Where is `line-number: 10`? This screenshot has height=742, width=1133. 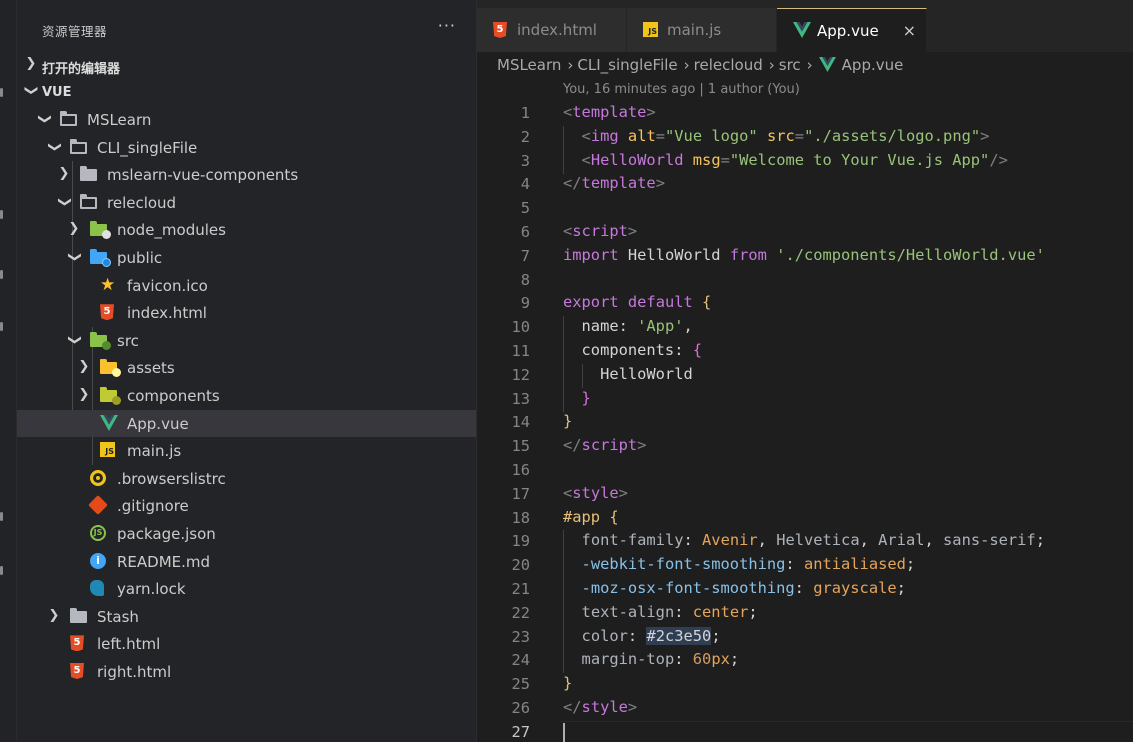
line-number: 10 is located at coordinates (520, 327).